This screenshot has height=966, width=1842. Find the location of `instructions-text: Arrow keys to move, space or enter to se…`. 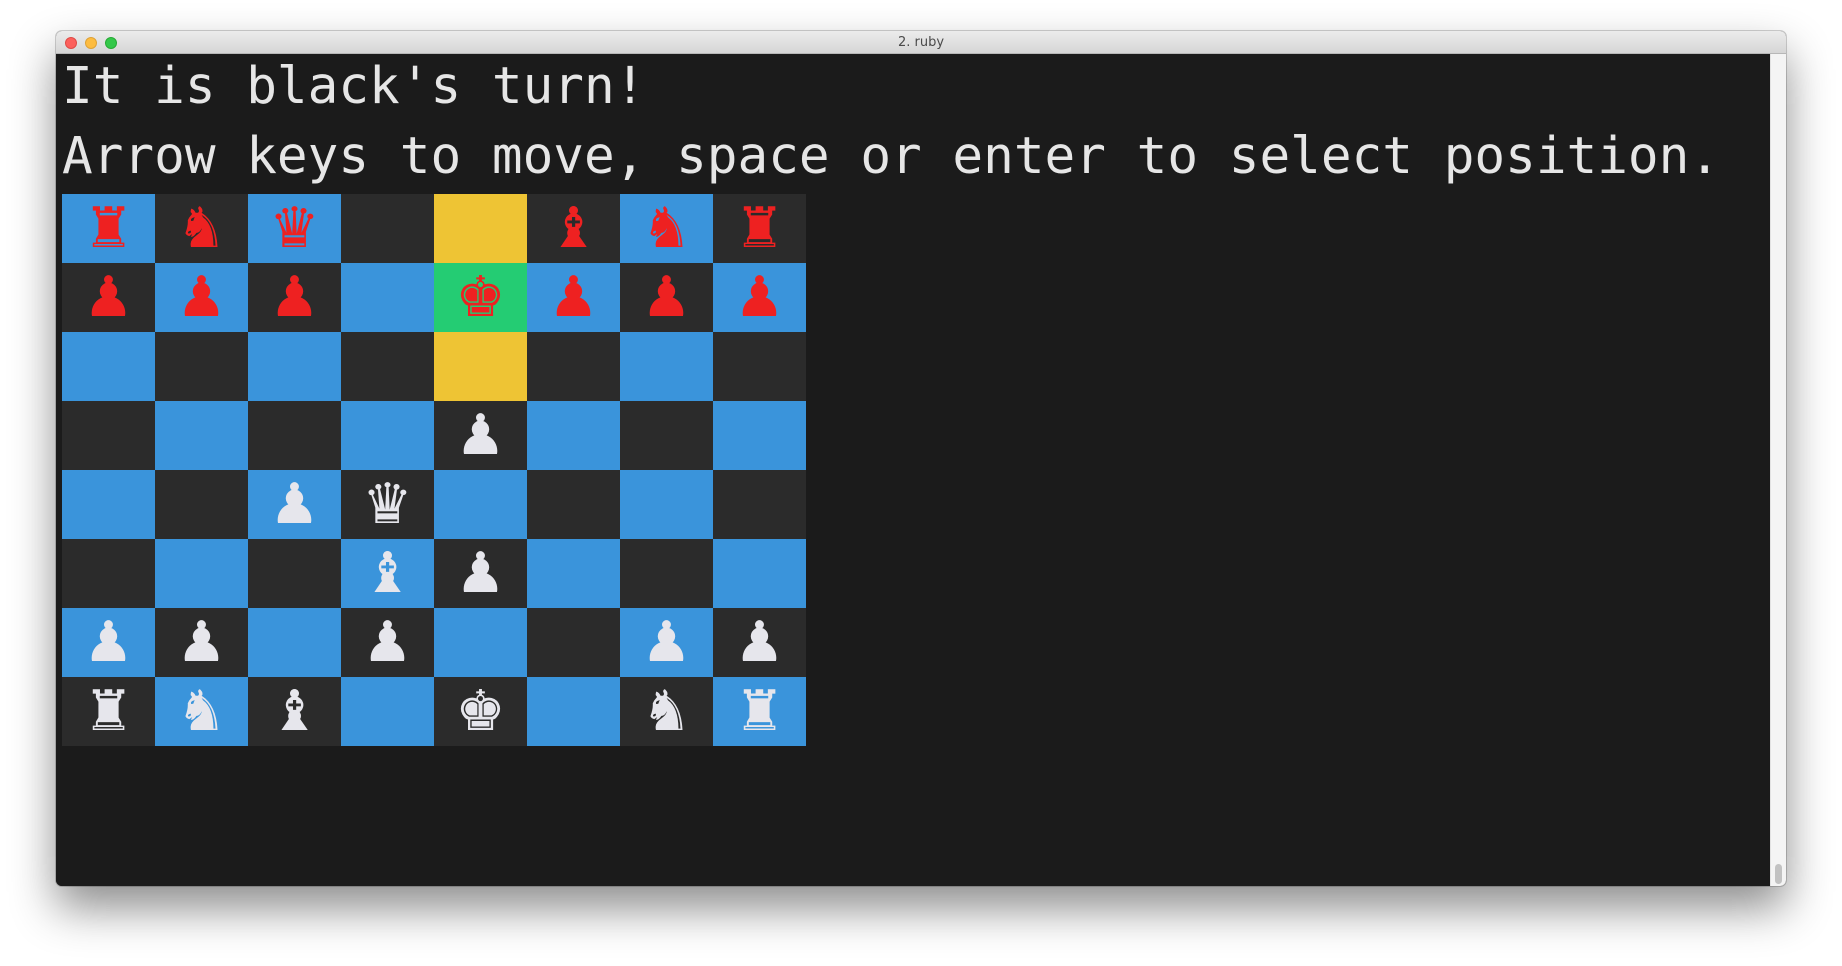

instructions-text: Arrow keys to move, space or enter to se… is located at coordinates (891, 156).